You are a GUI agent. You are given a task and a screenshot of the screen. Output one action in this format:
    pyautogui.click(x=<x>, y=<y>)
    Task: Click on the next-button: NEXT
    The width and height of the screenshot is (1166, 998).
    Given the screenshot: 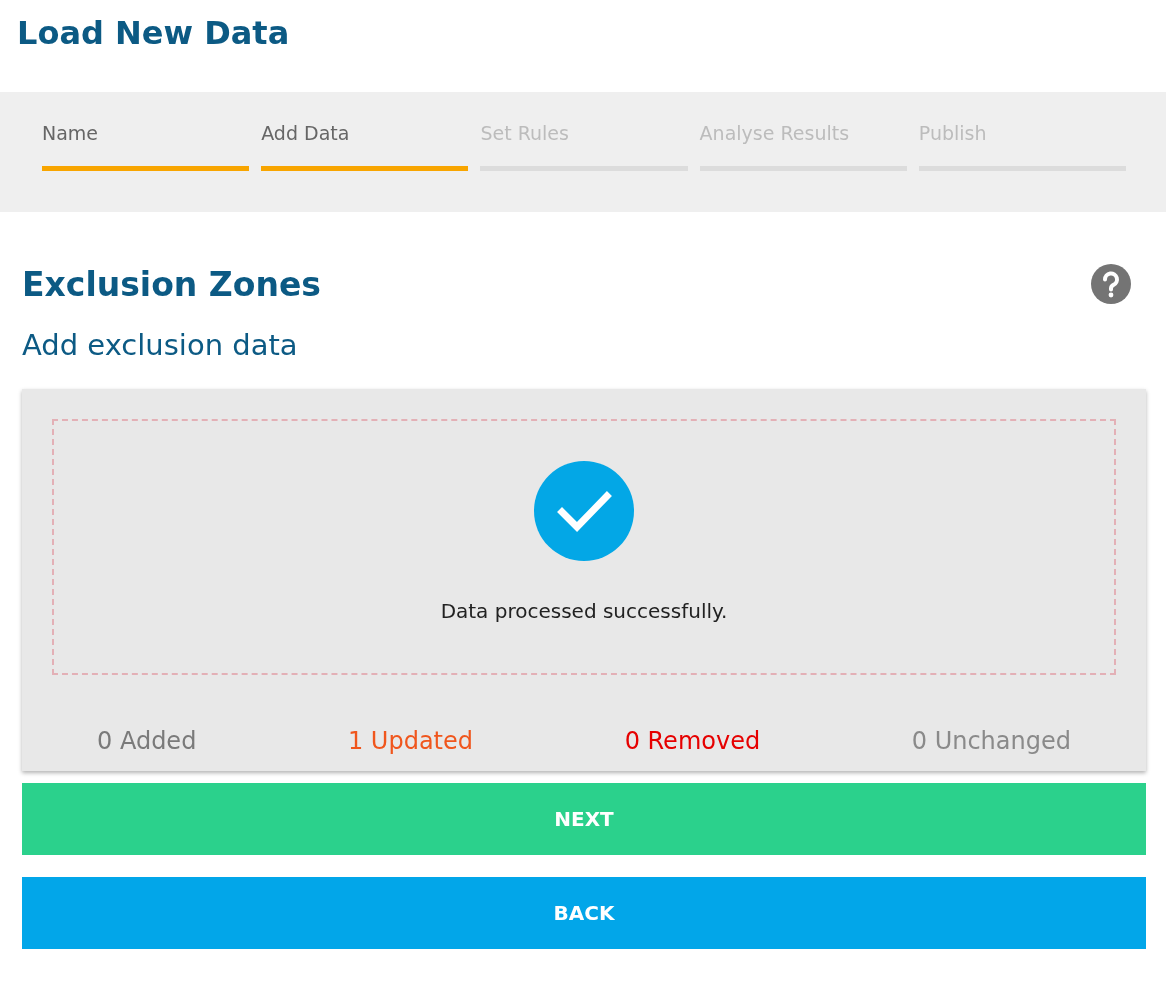 What is the action you would take?
    pyautogui.click(x=584, y=819)
    